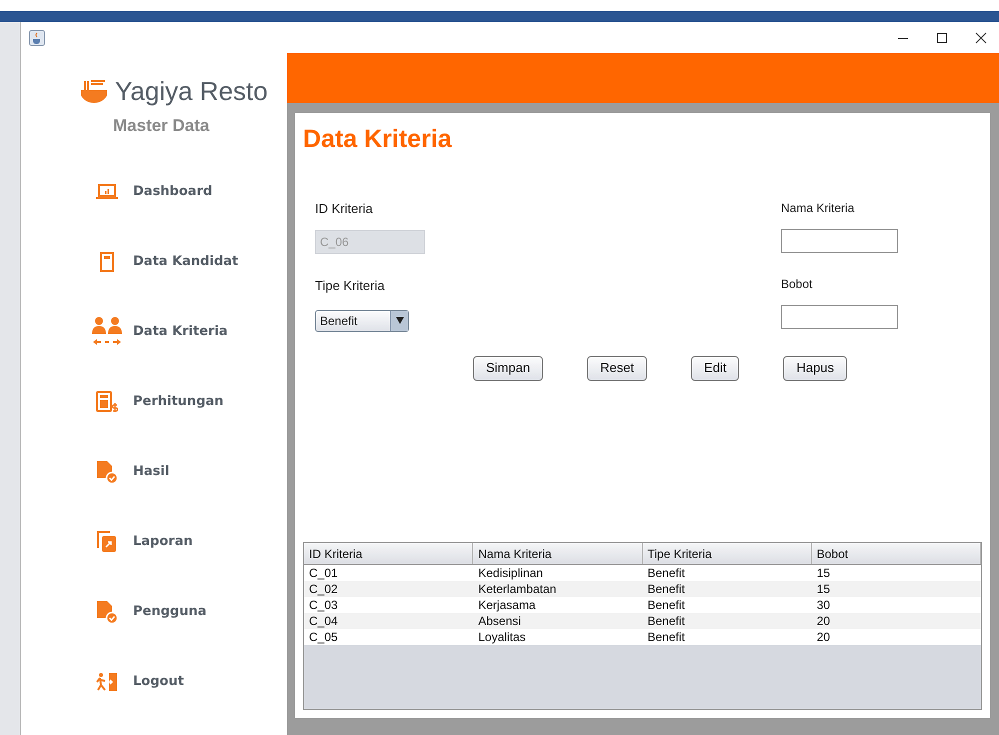 This screenshot has width=999, height=735. Describe the element at coordinates (154, 401) in the screenshot. I see `sidebar-item: Perhitungan` at that location.